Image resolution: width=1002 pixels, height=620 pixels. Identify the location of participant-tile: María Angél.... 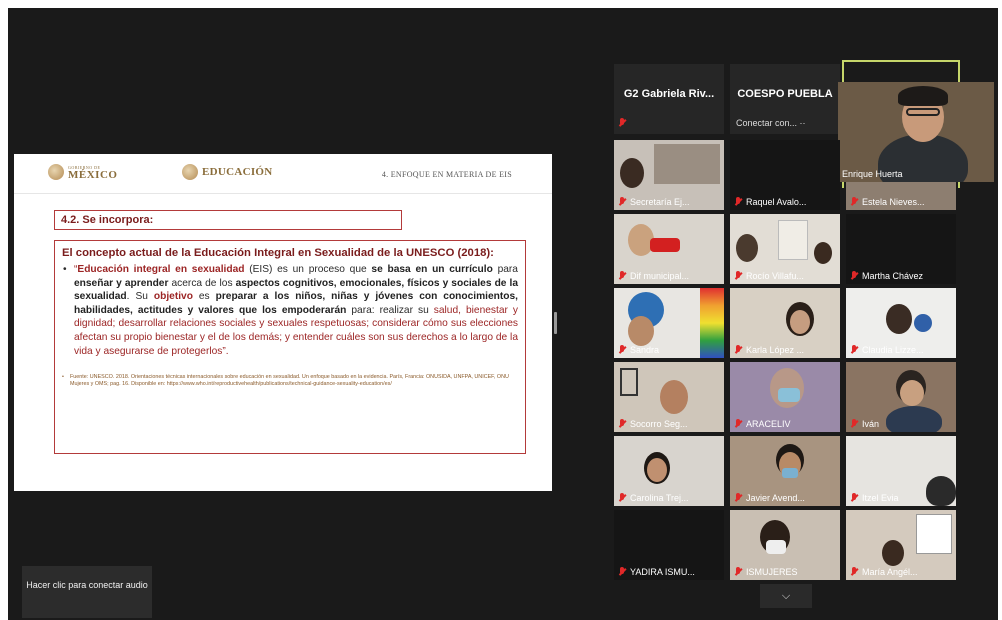
(901, 545).